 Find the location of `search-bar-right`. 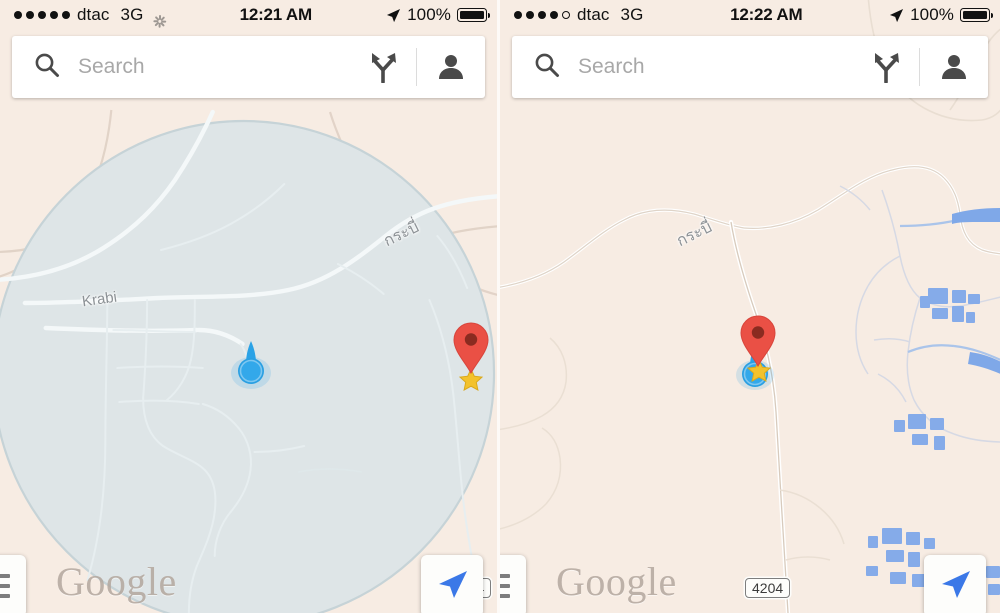

search-bar-right is located at coordinates (750, 67).